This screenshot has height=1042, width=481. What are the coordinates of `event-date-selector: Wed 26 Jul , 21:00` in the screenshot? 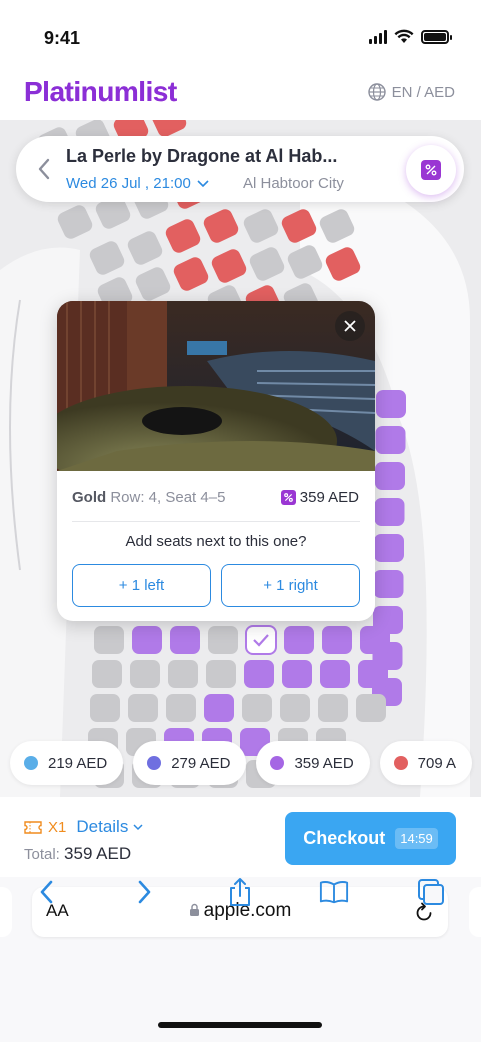 It's located at (137, 183).